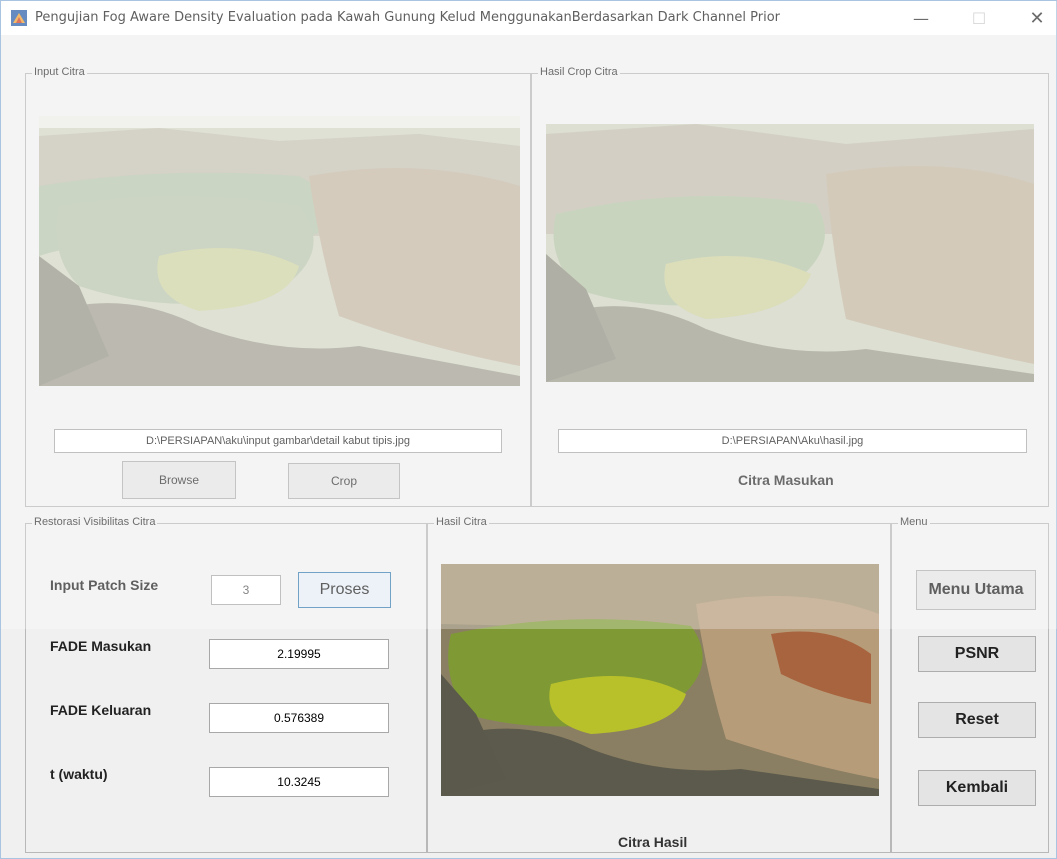 The height and width of the screenshot is (859, 1057). Describe the element at coordinates (790, 253) in the screenshot. I see `cropped-image` at that location.